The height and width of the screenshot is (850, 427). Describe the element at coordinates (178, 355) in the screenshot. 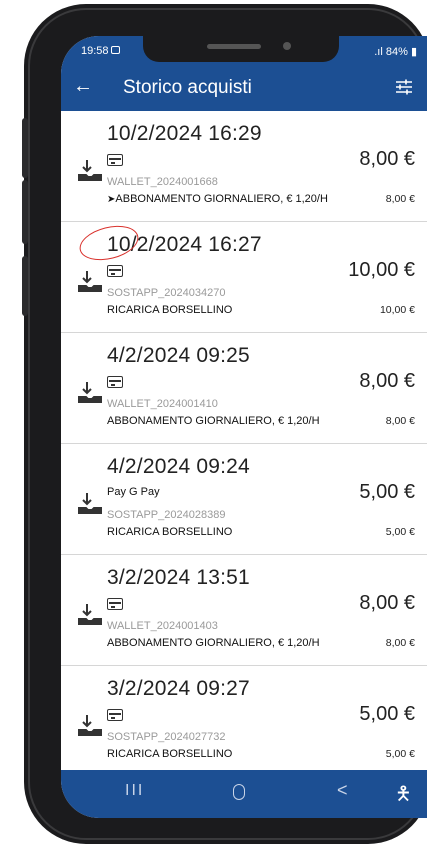

I see `purchase-date: 4/2/2024 09:25` at that location.